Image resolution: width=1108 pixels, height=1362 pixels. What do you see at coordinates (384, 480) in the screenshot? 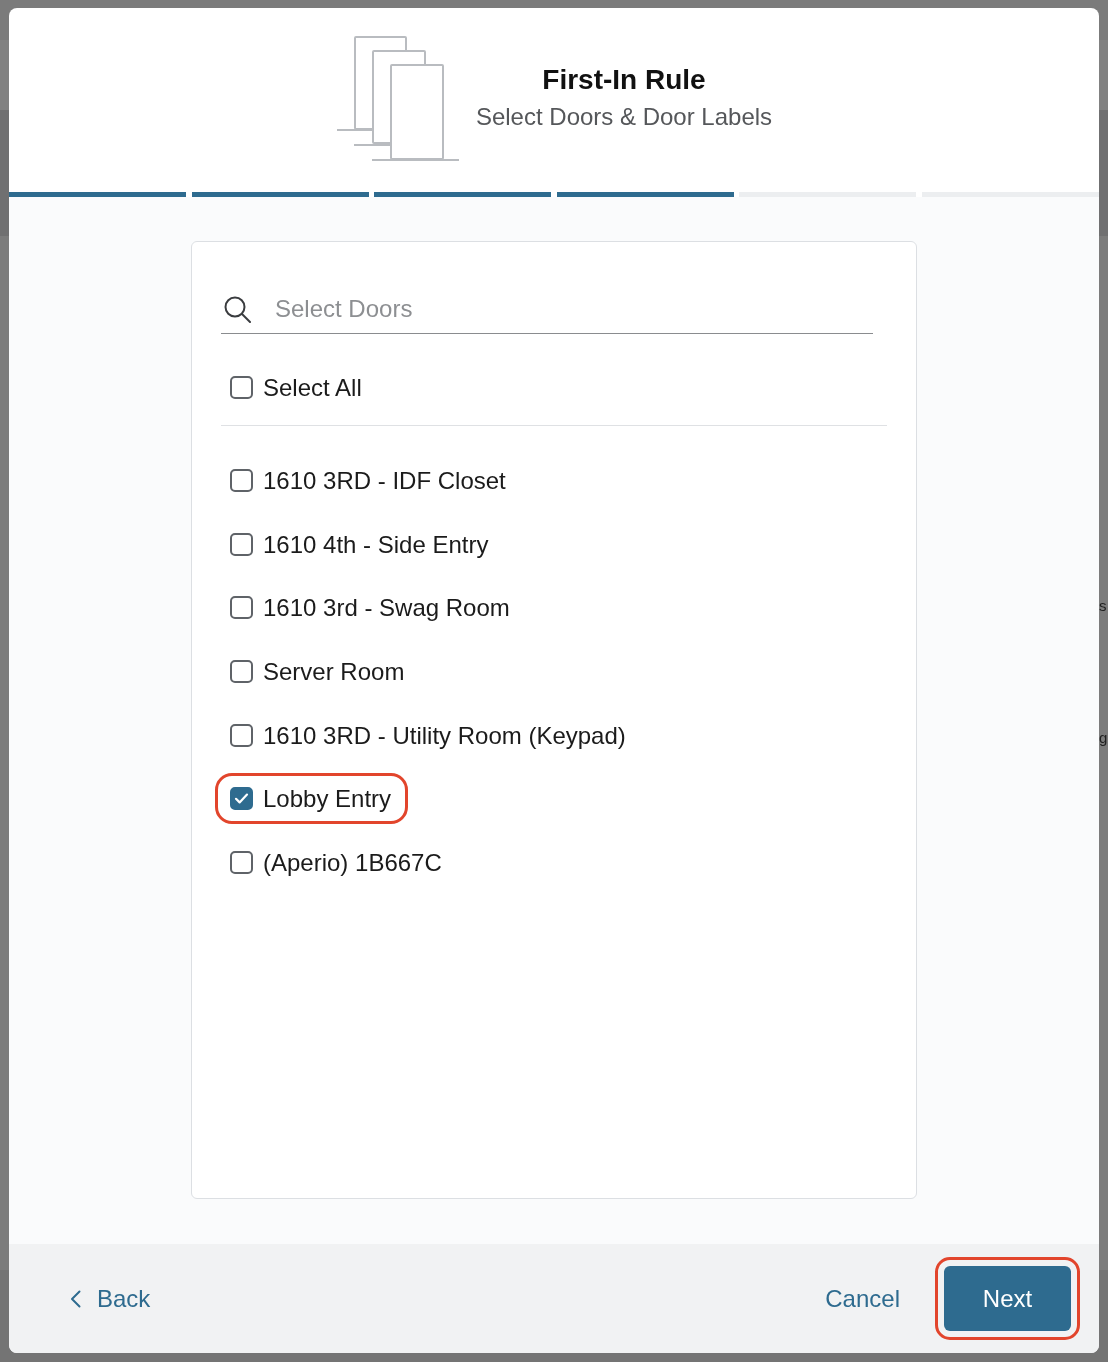
I see `checkbox-label: 1610 3RD - IDF Closet` at bounding box center [384, 480].